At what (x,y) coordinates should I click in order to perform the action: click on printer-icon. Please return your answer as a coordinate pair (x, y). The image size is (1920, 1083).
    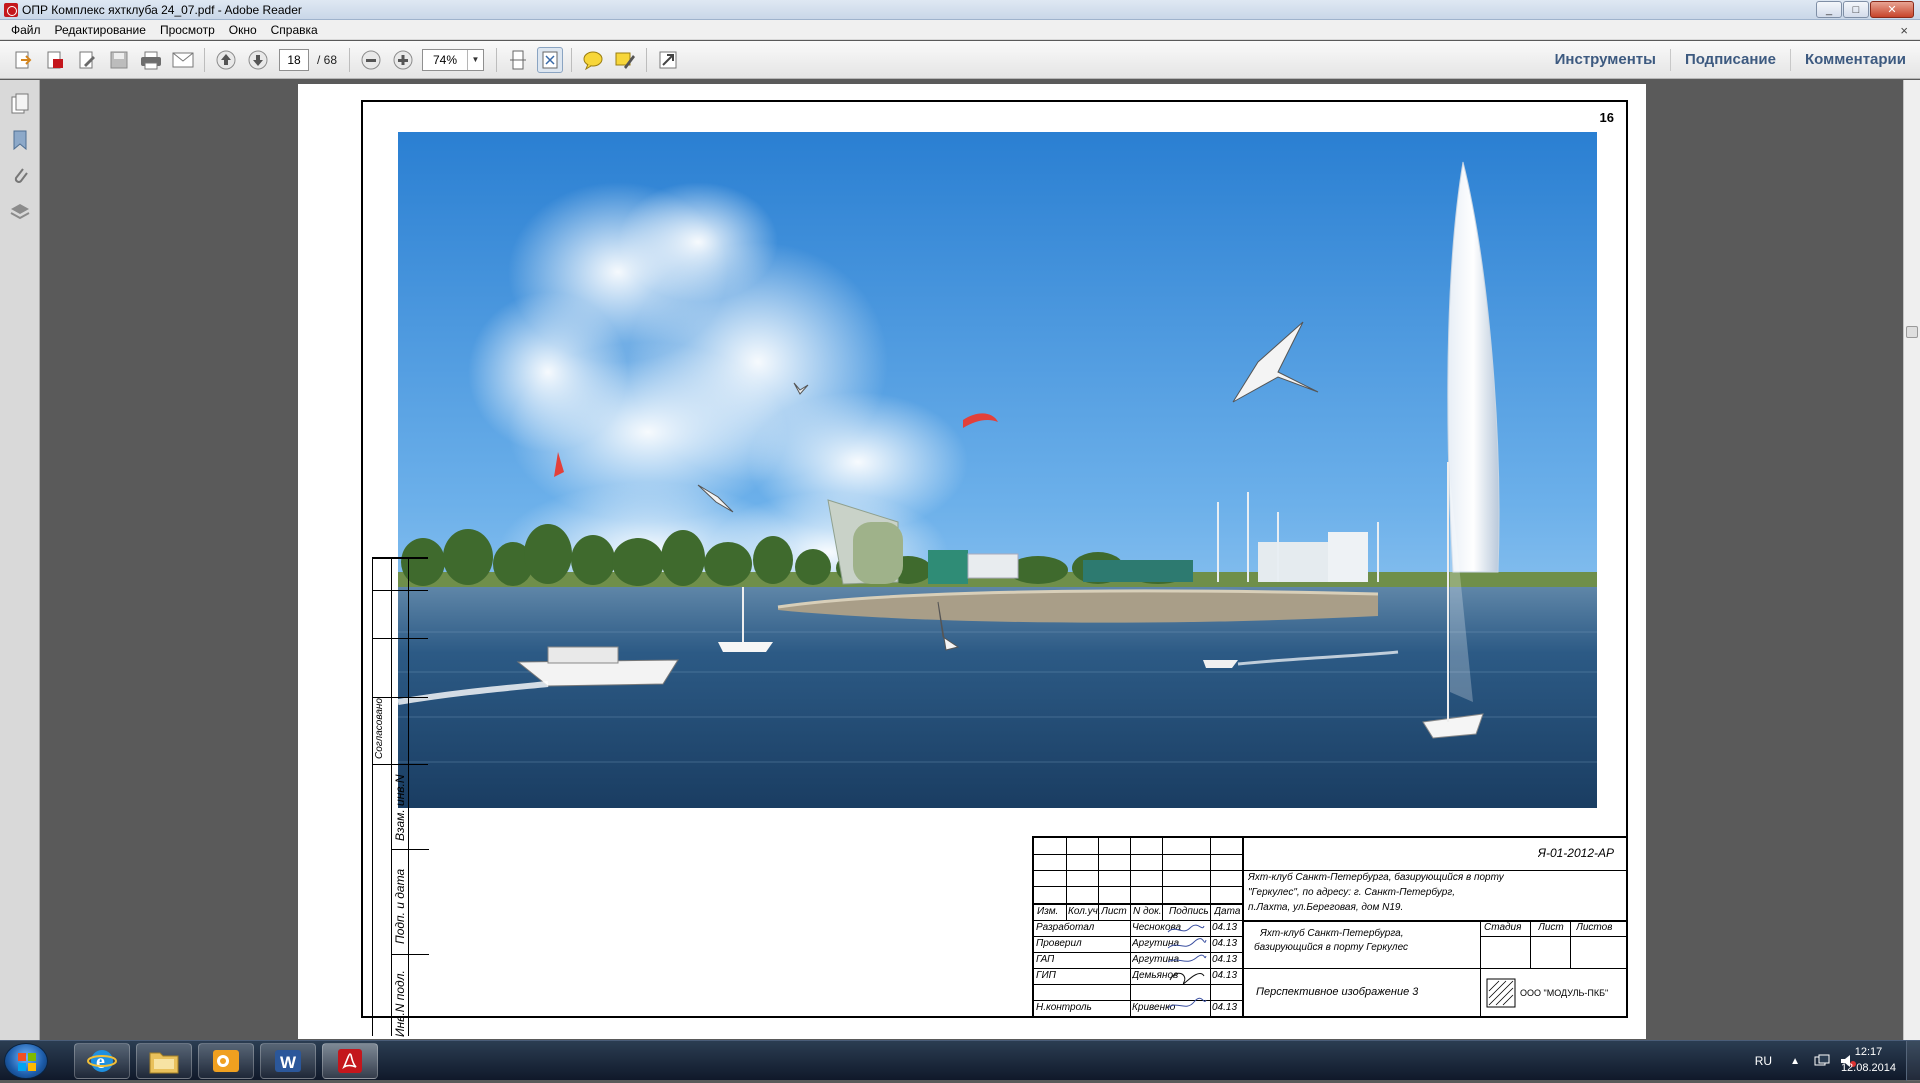
    Looking at the image, I should click on (151, 60).